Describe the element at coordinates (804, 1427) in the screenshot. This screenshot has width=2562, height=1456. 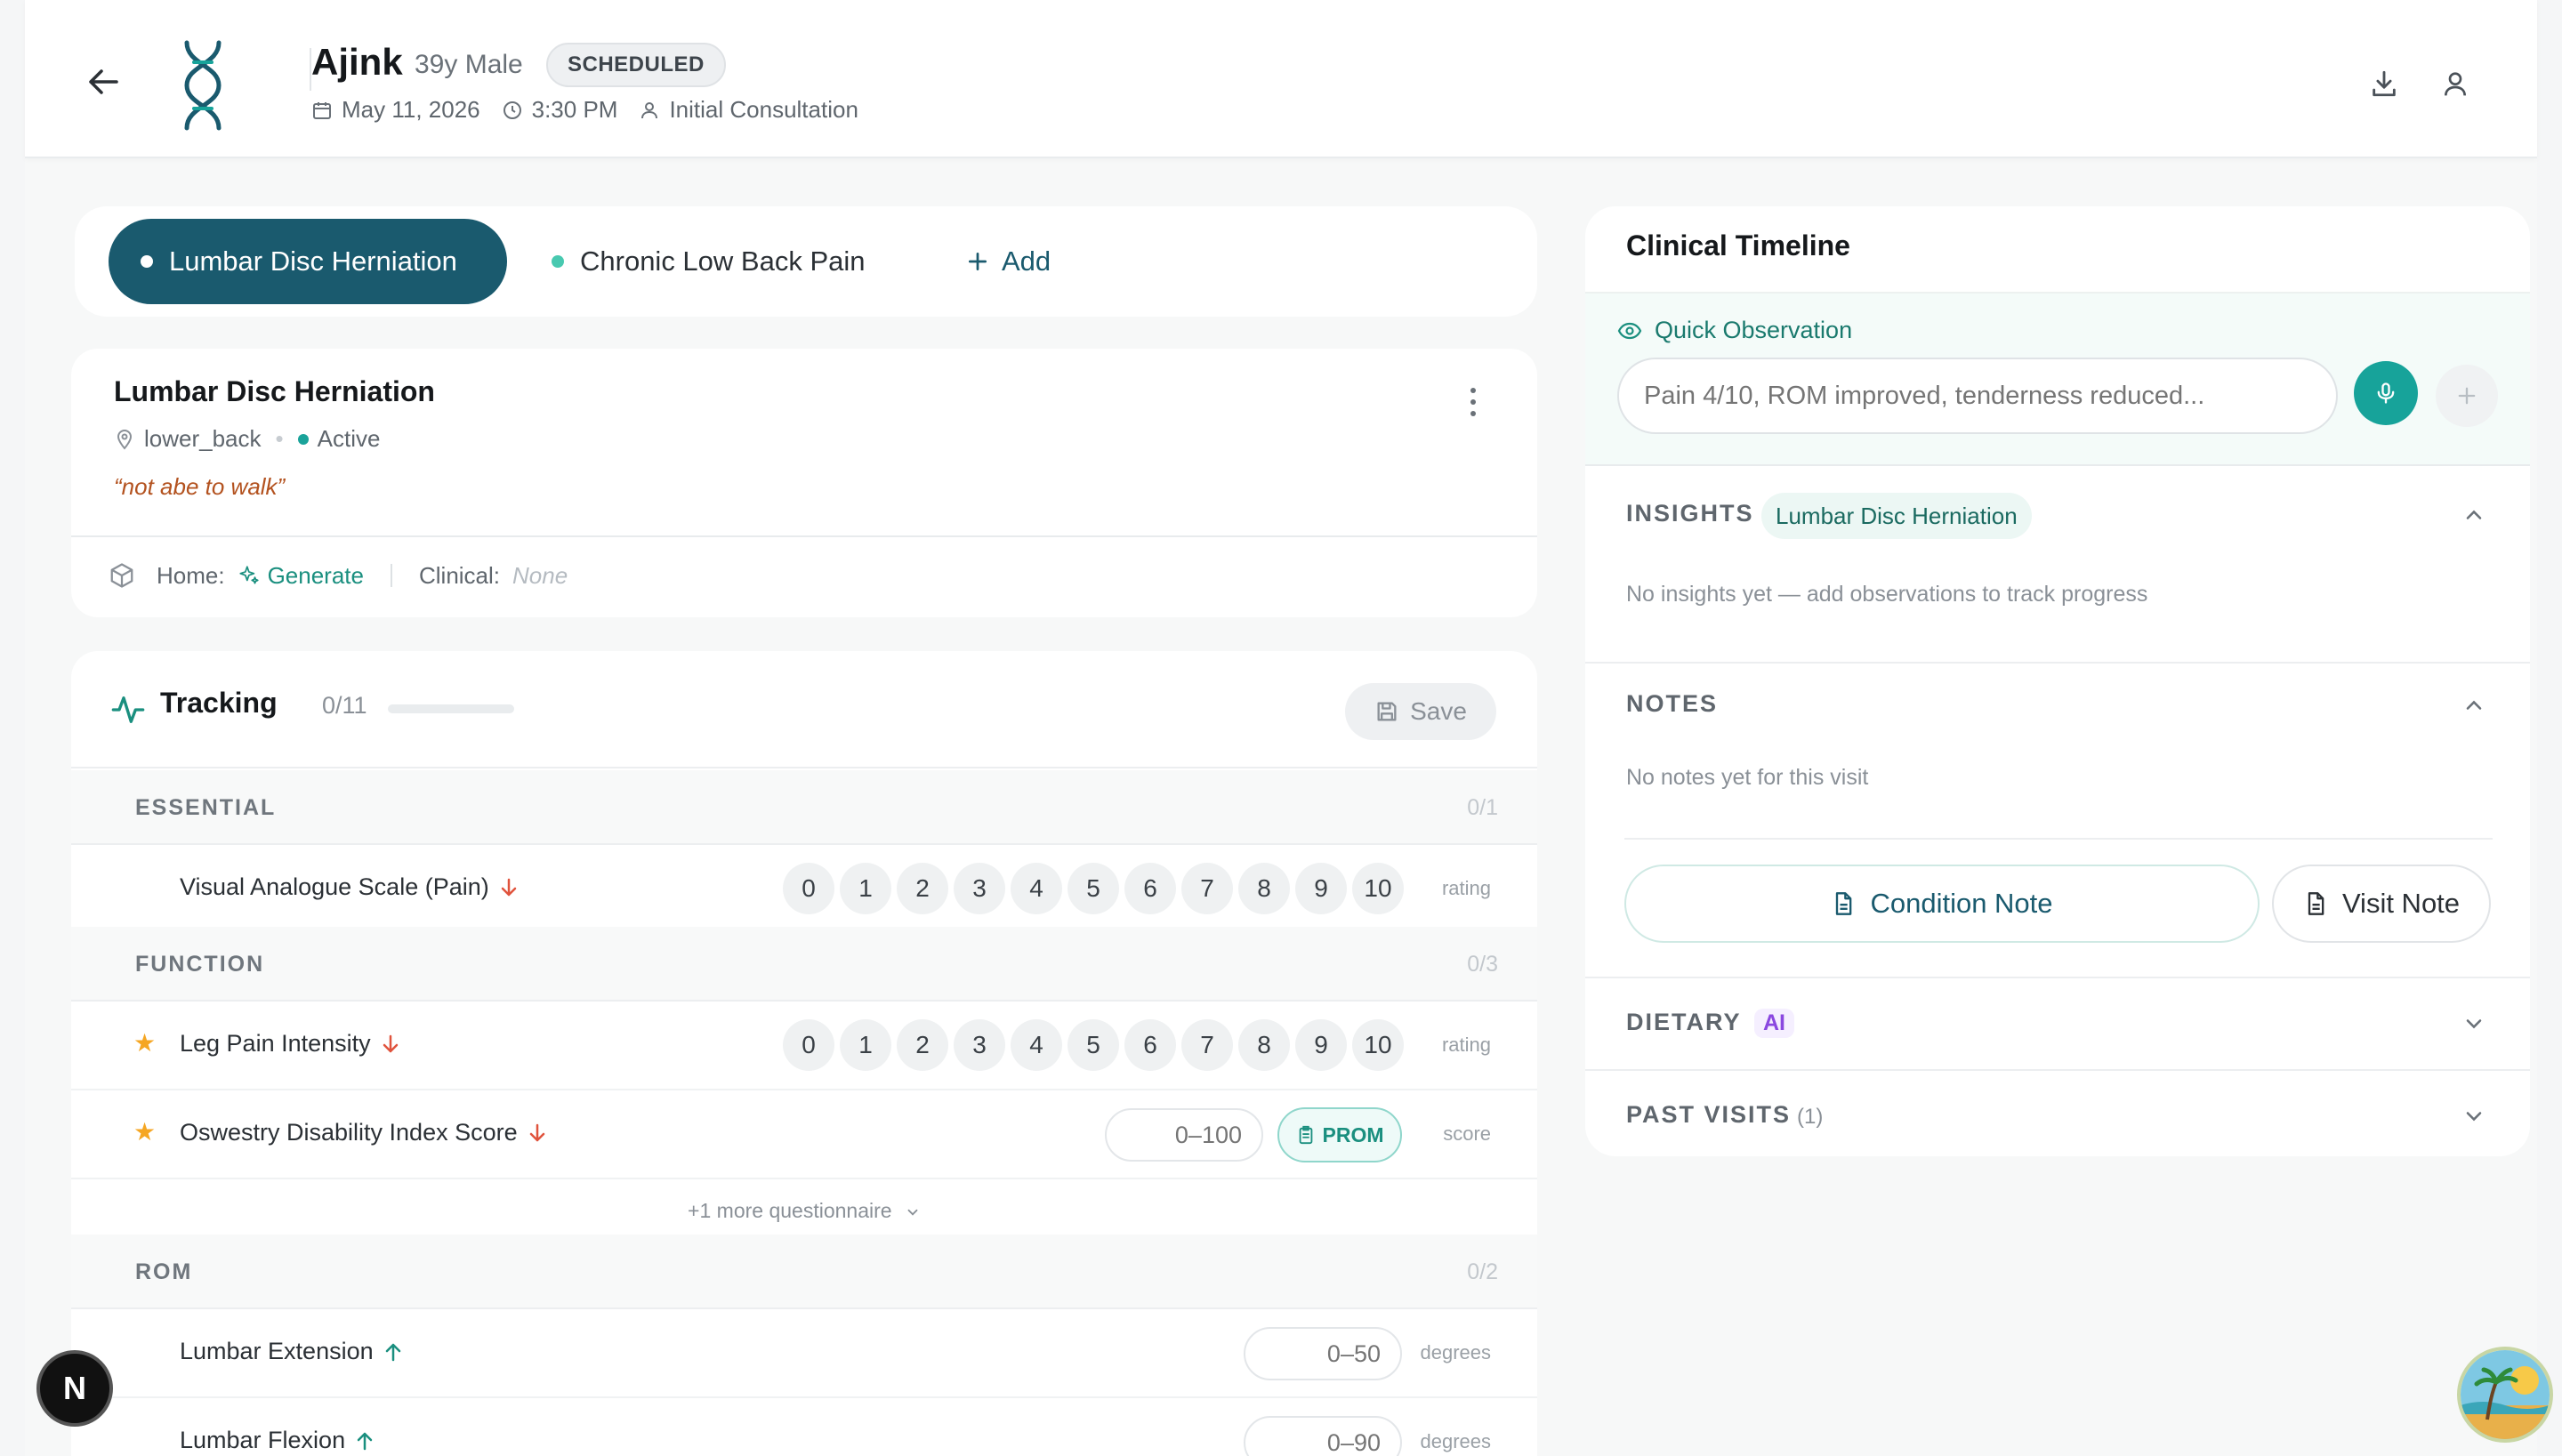
I see `metric-row-lumbar-flexion: Lumbar Flexion degrees` at that location.